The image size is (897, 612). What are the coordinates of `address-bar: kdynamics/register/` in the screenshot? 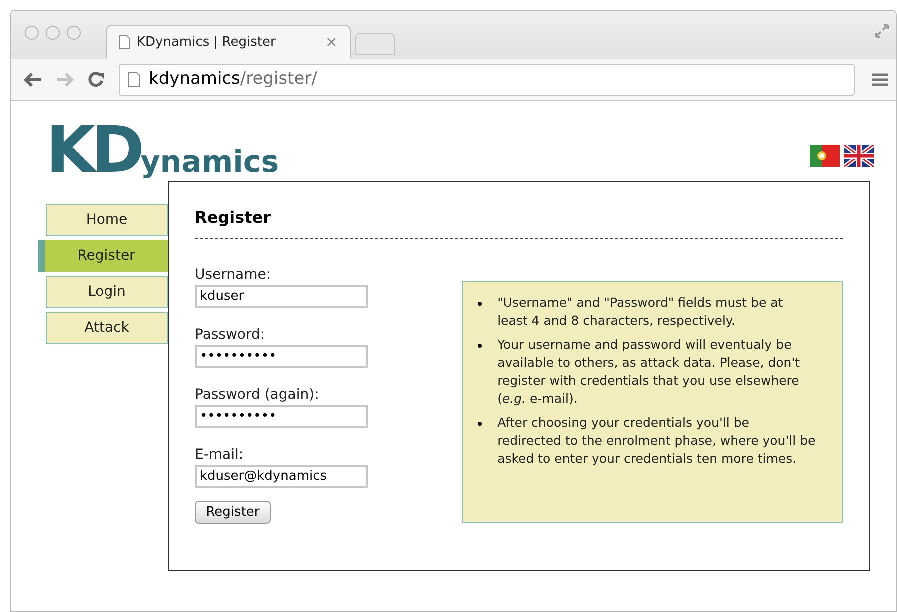 It's located at (487, 80).